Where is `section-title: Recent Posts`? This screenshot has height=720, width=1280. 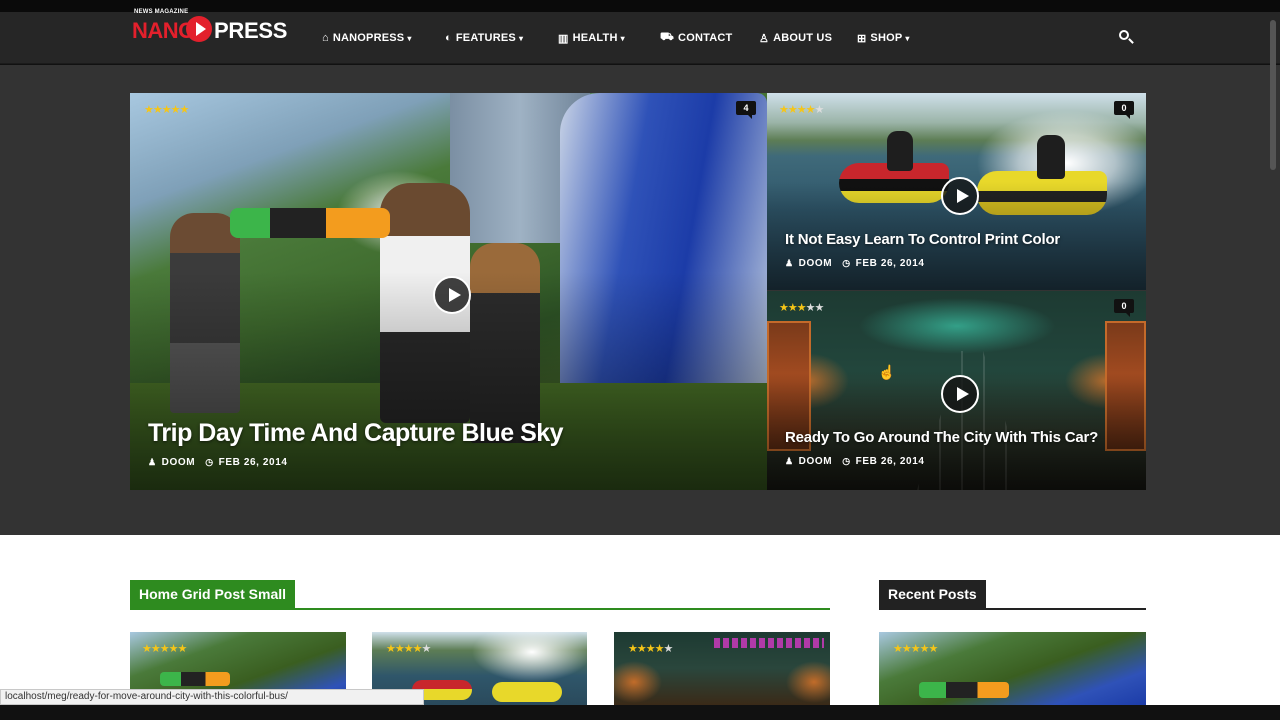
section-title: Recent Posts is located at coordinates (932, 595).